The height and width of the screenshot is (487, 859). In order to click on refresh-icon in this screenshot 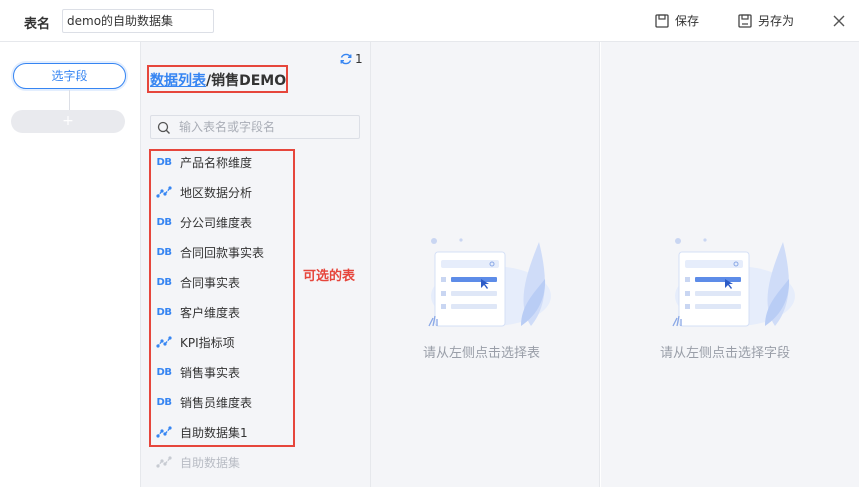, I will do `click(346, 59)`.